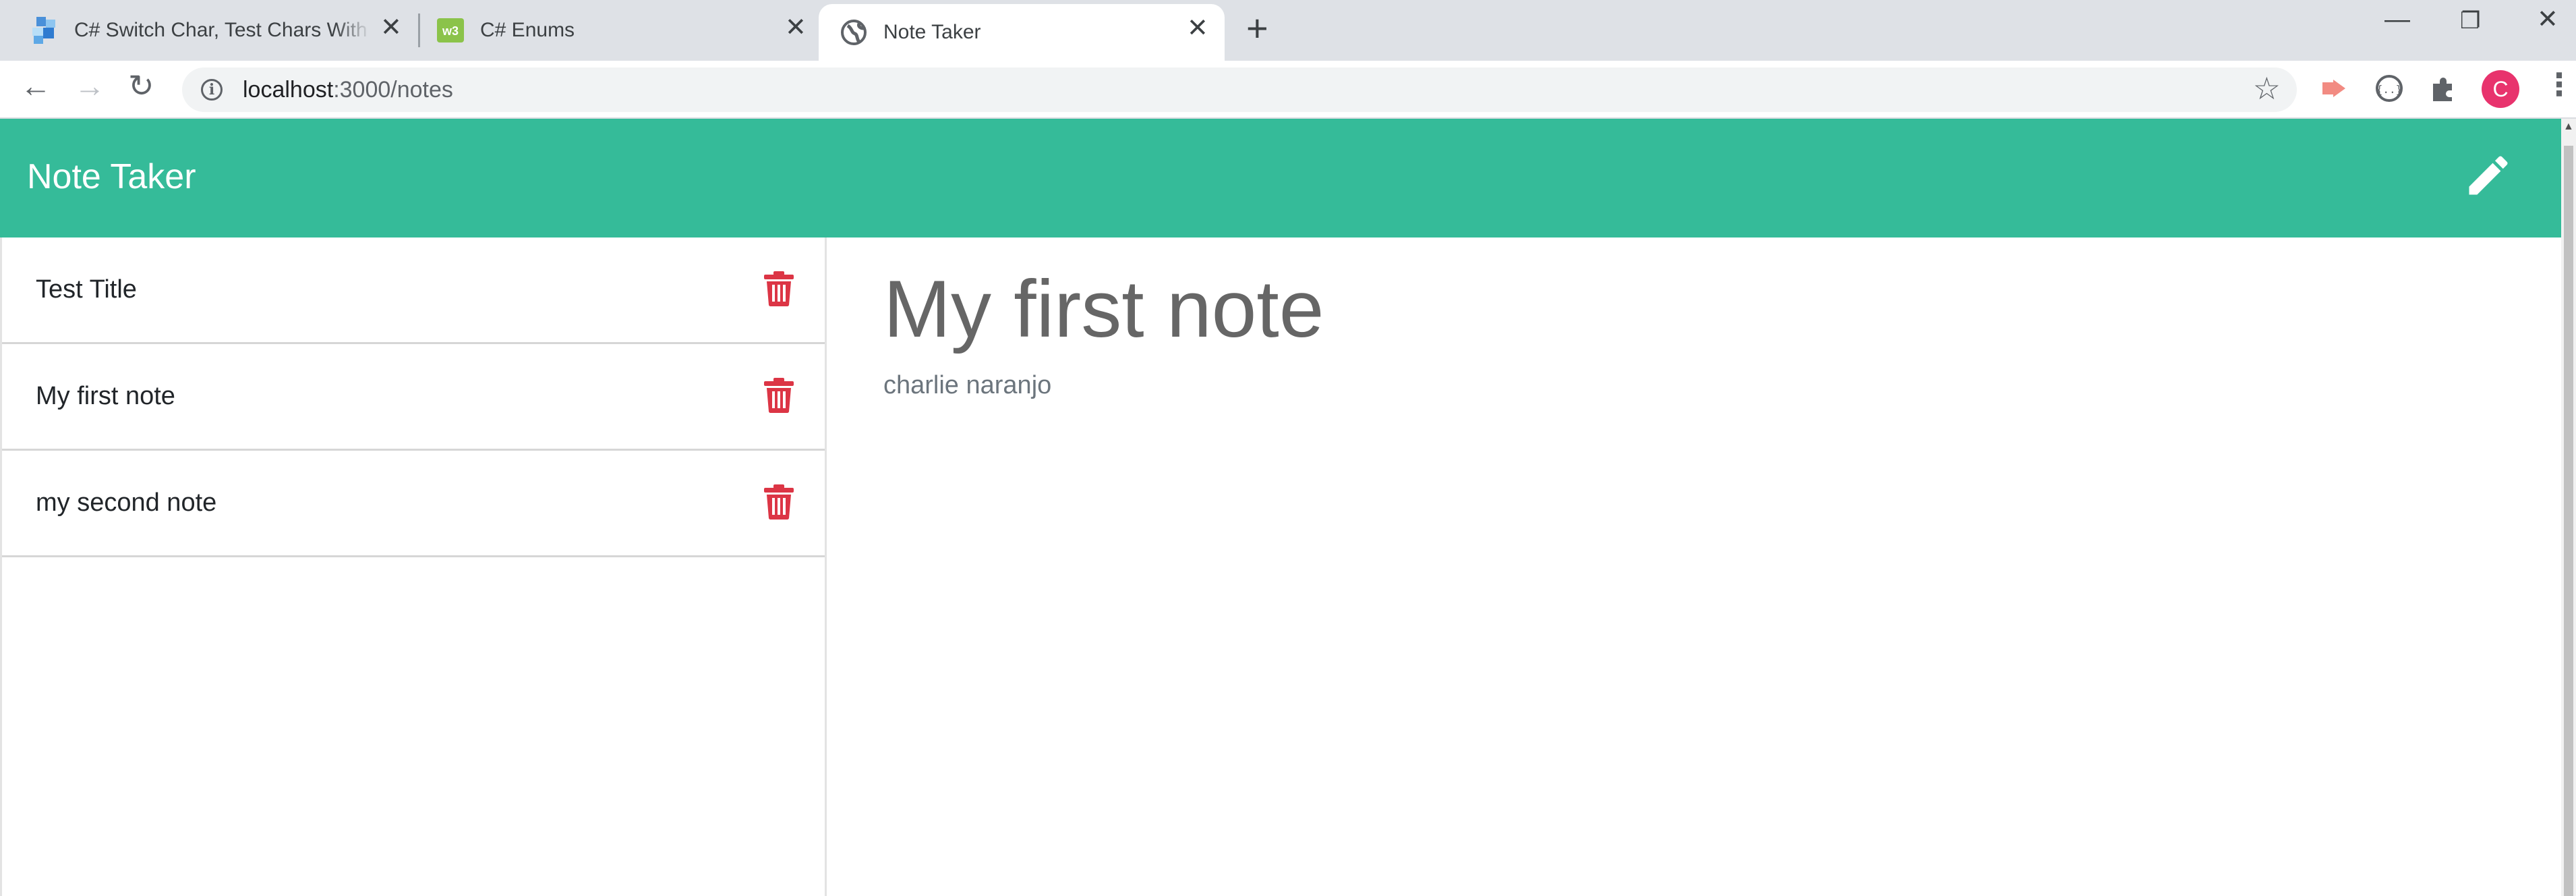  I want to click on w3schools-icon: w3, so click(451, 30).